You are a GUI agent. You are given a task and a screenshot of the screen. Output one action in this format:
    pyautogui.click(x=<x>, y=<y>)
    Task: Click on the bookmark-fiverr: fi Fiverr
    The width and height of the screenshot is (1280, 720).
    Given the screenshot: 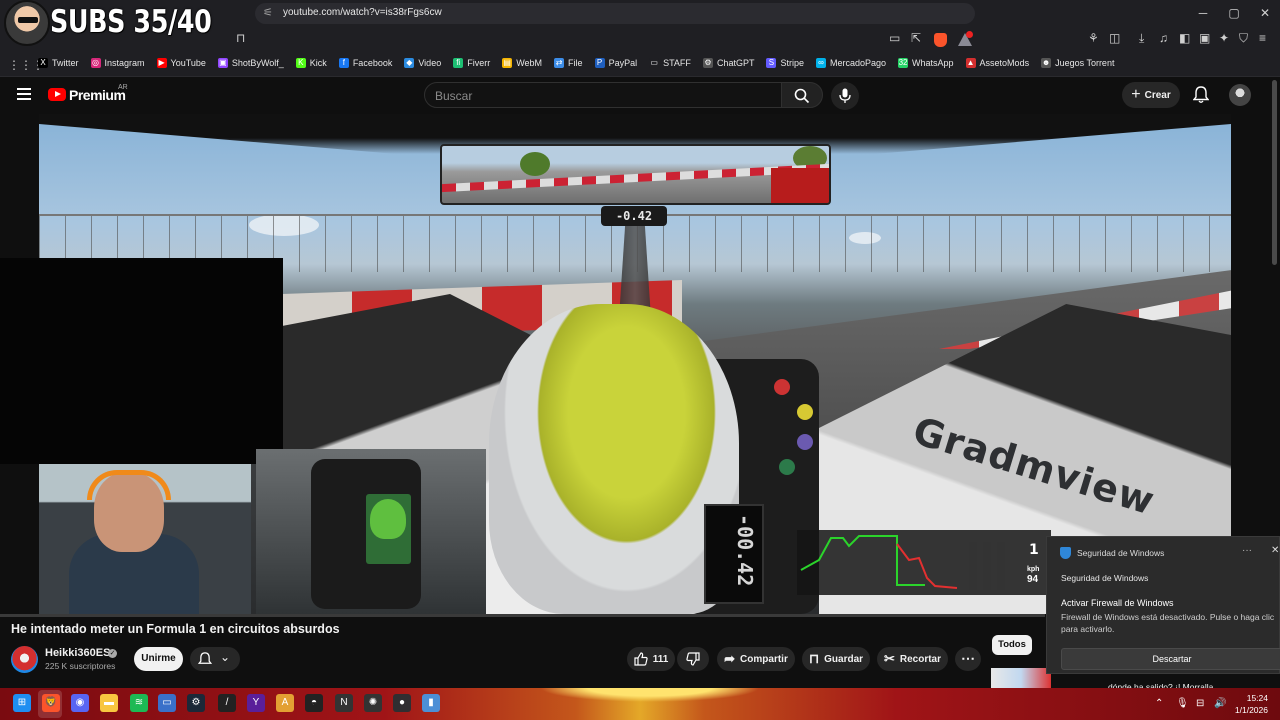 What is the action you would take?
    pyautogui.click(x=471, y=63)
    